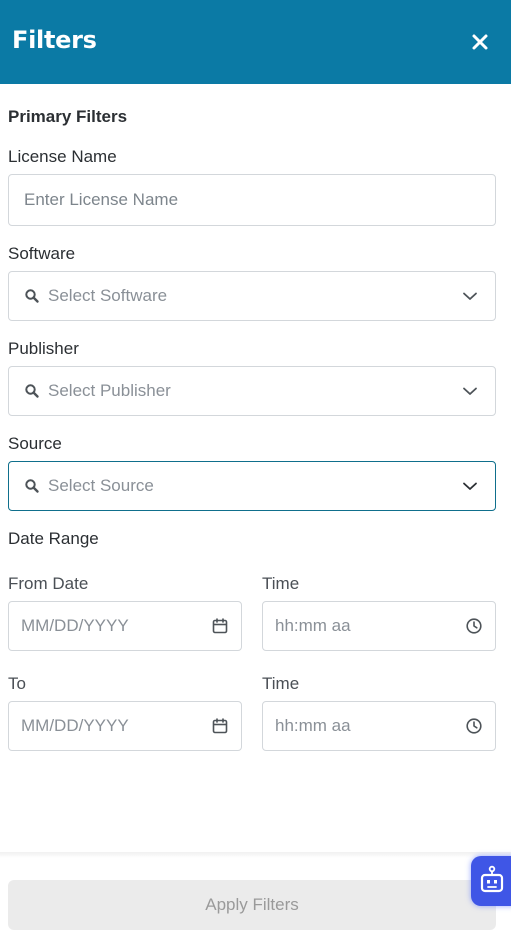  I want to click on close-button, so click(480, 42).